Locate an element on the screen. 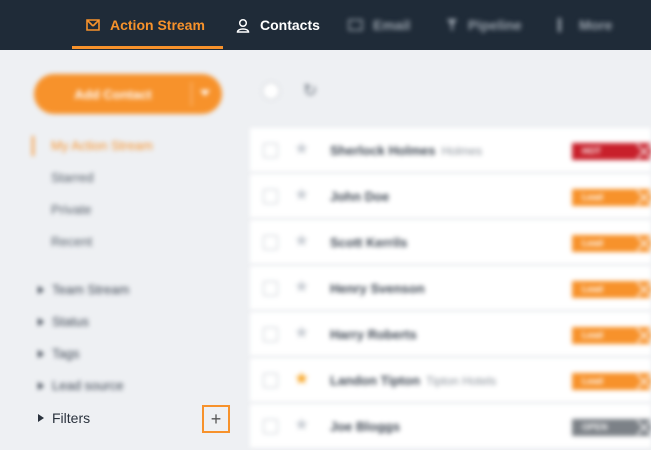 The height and width of the screenshot is (450, 651). status-badge: HOT is located at coordinates (611, 151).